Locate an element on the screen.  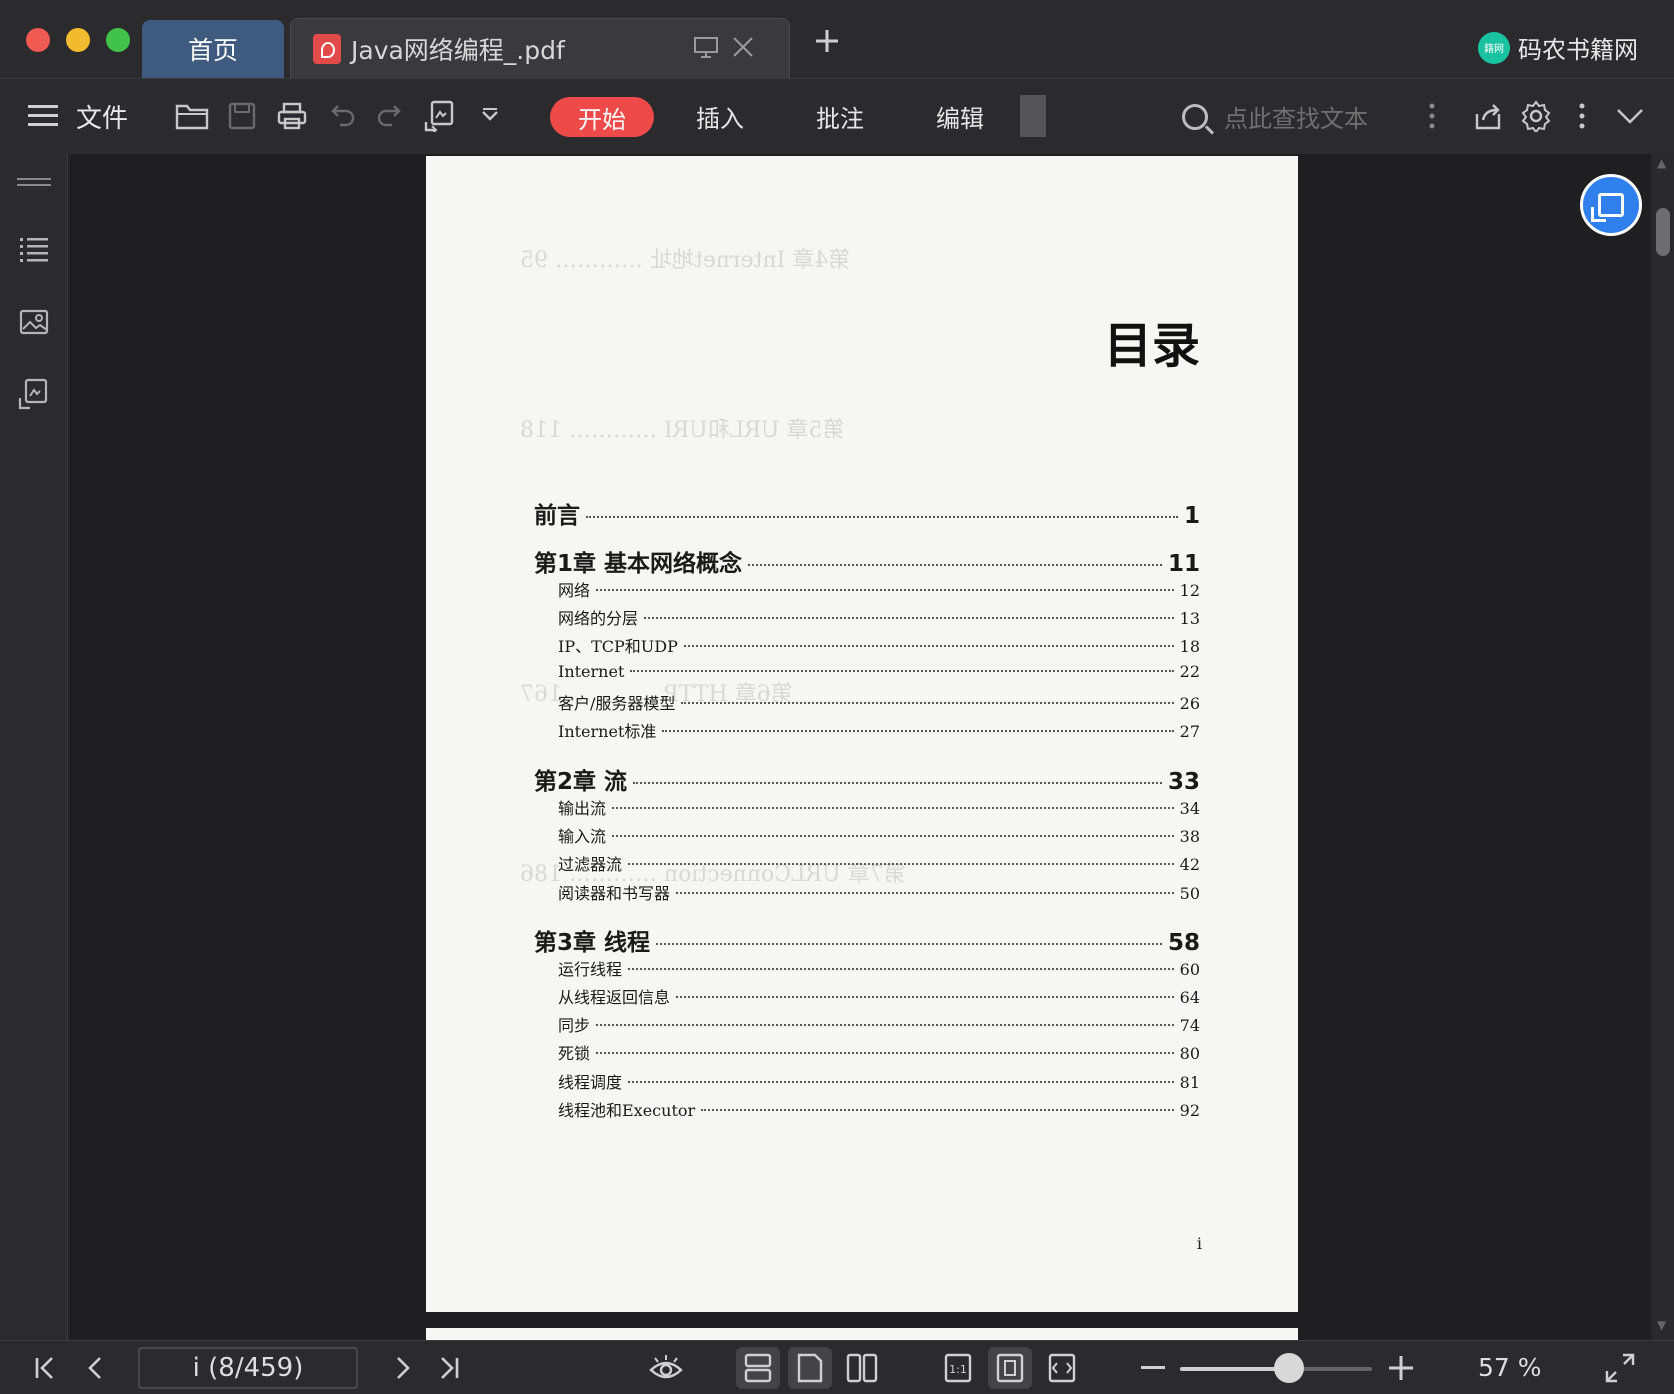
toc-entry-page: 38 is located at coordinates (1189, 836).